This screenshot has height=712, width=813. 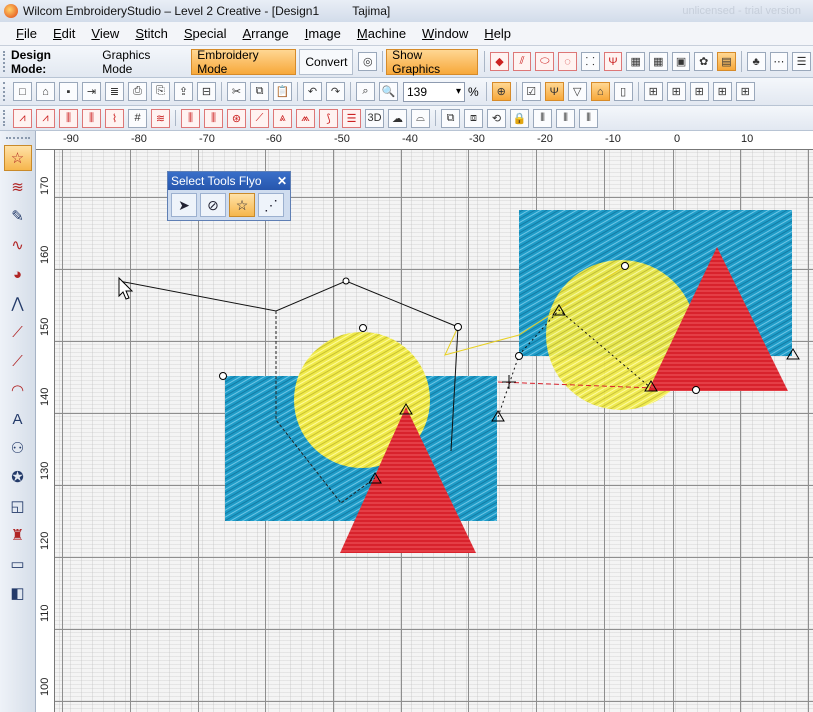 What do you see at coordinates (365, 91) in the screenshot?
I see `zoom-box-icon: ⌕` at bounding box center [365, 91].